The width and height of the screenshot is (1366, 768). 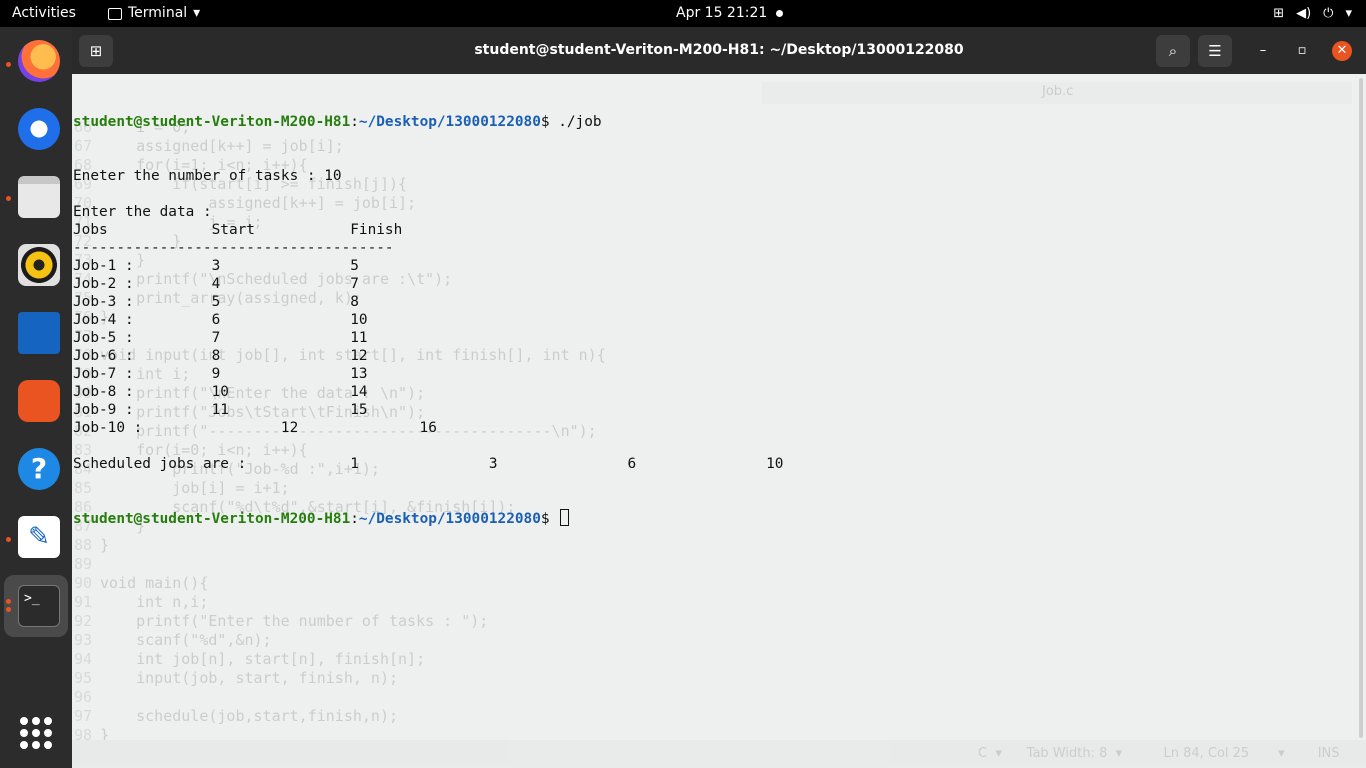 I want to click on output-line: Enter the data :, so click(x=142, y=212).